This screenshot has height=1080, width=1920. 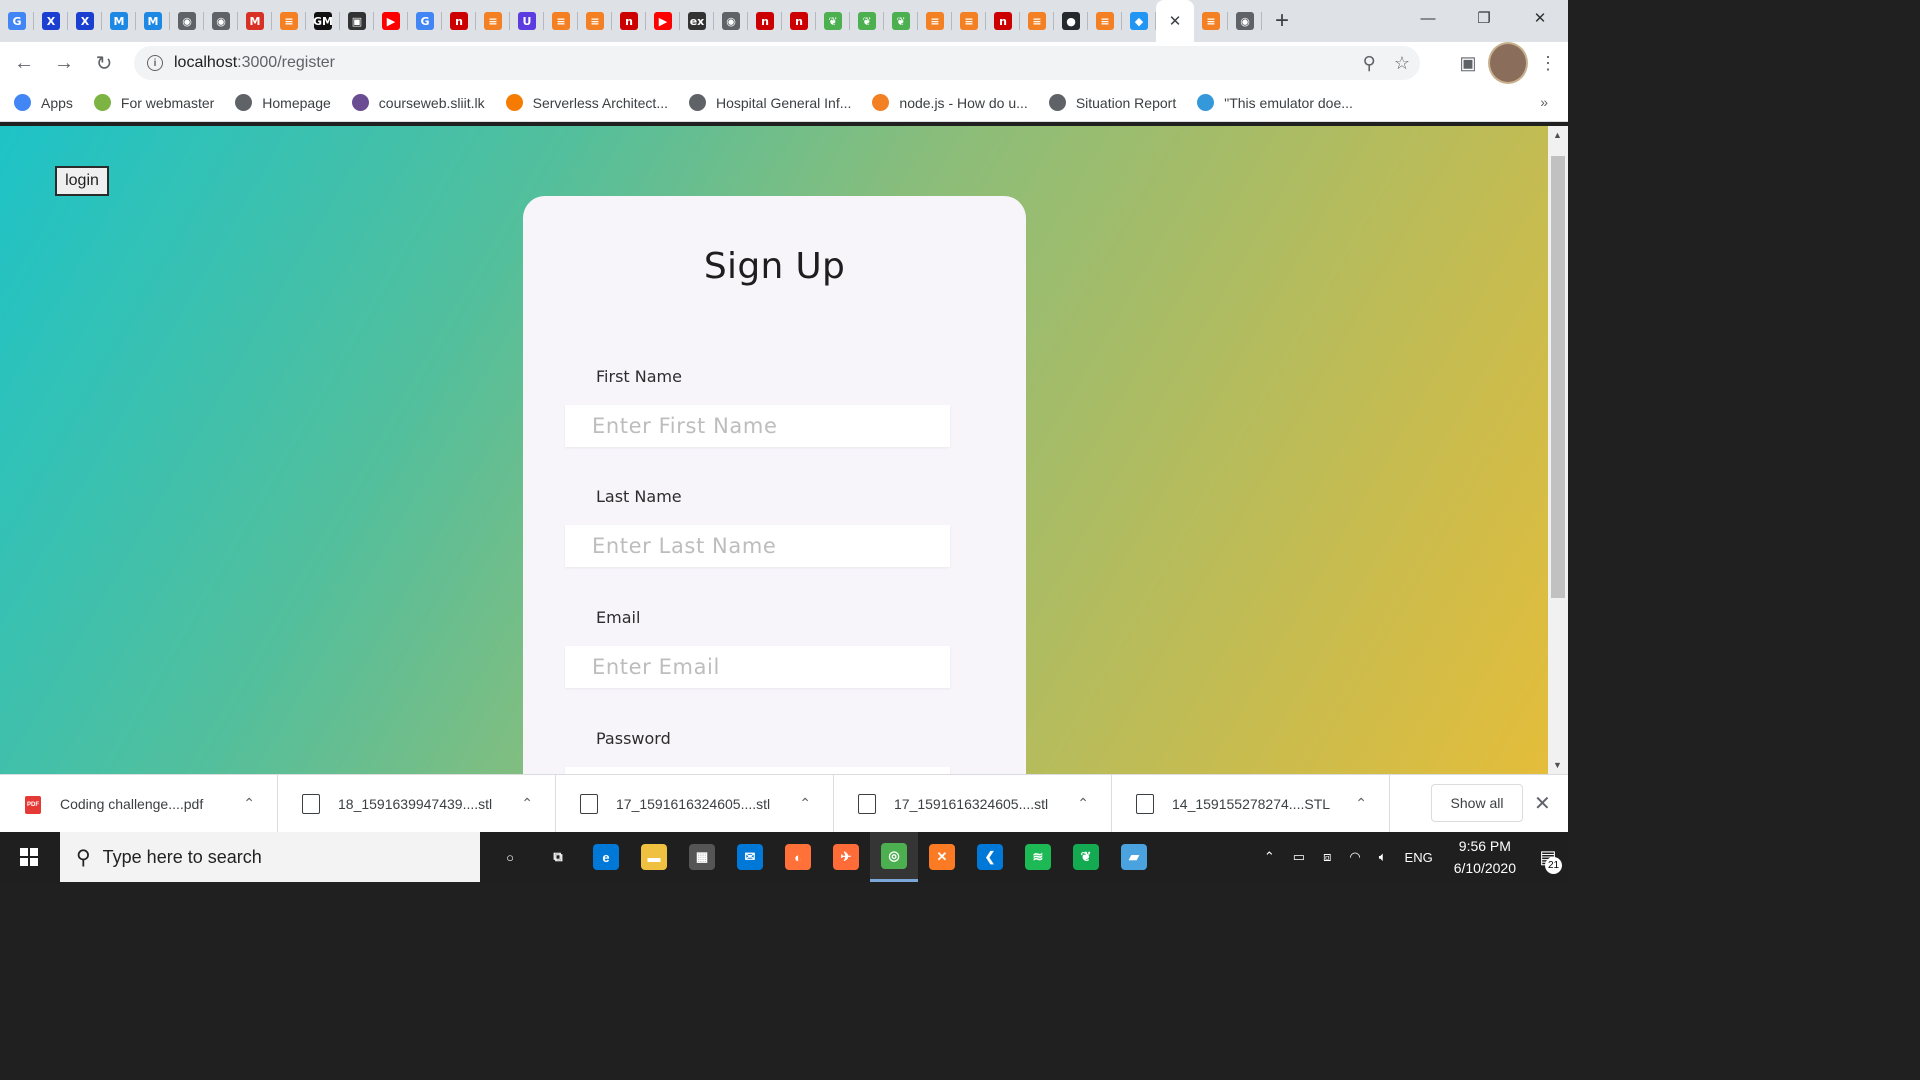 I want to click on start-button, so click(x=29, y=857).